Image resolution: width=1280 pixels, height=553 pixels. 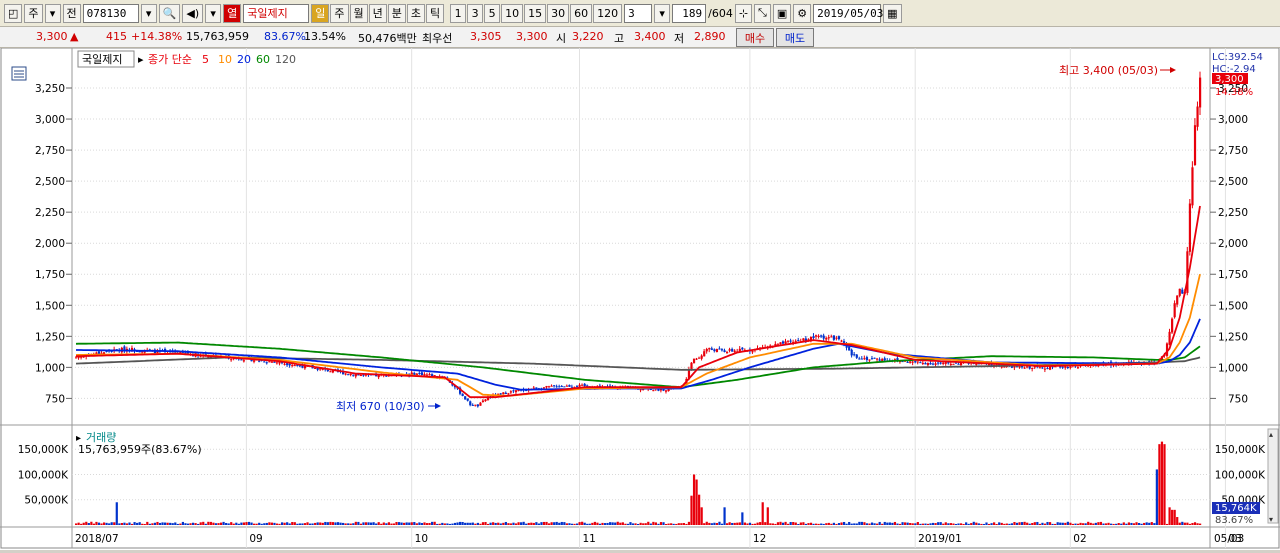 I want to click on period-tabs: 일주월년분초틱, so click(x=378, y=13).